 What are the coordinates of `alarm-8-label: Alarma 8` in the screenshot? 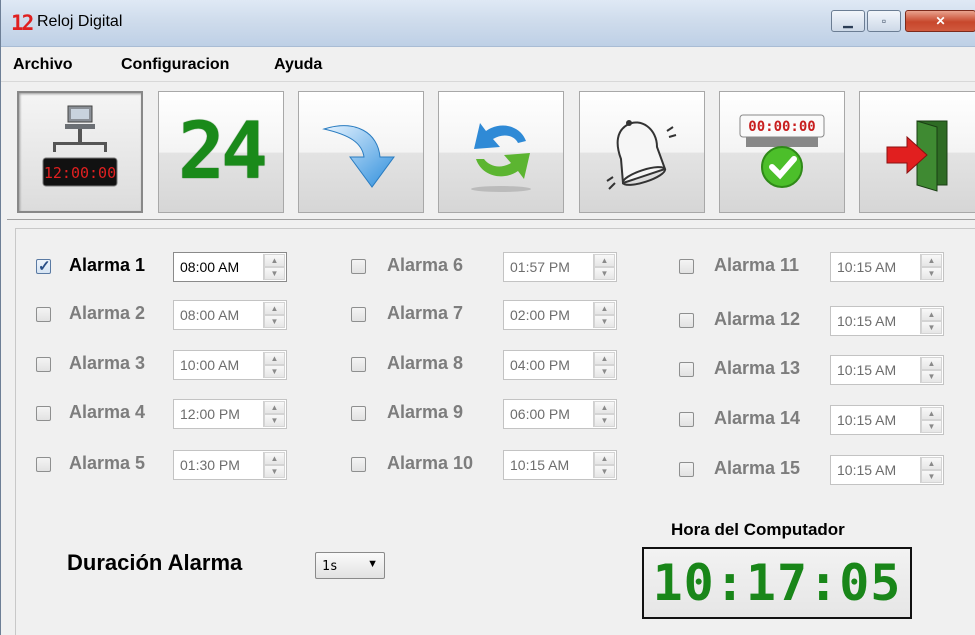 It's located at (425, 363).